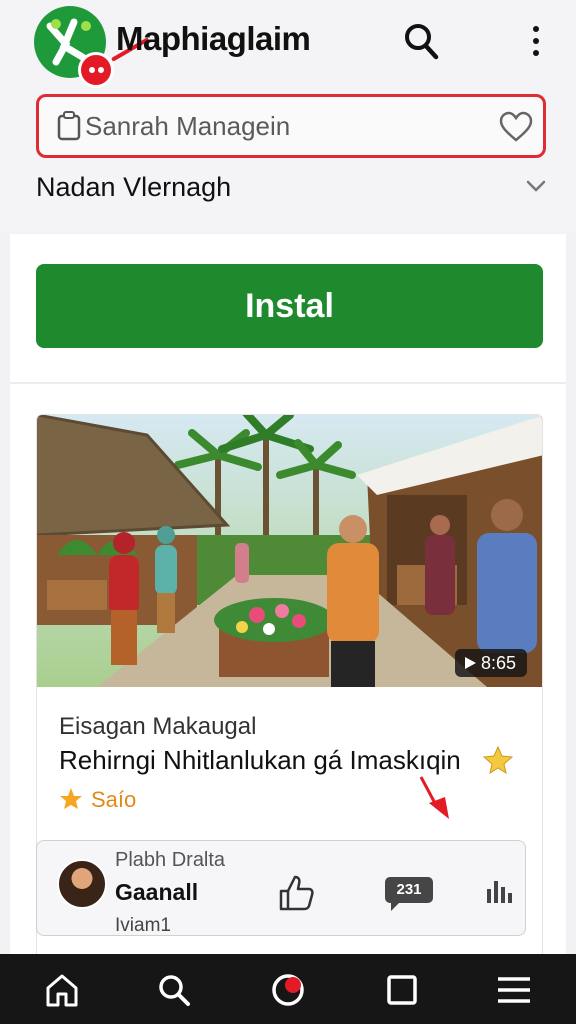 The width and height of the screenshot is (576, 1024). I want to click on author-bar: Plabh Dralta Gaanall Iviam1 231, so click(281, 888).